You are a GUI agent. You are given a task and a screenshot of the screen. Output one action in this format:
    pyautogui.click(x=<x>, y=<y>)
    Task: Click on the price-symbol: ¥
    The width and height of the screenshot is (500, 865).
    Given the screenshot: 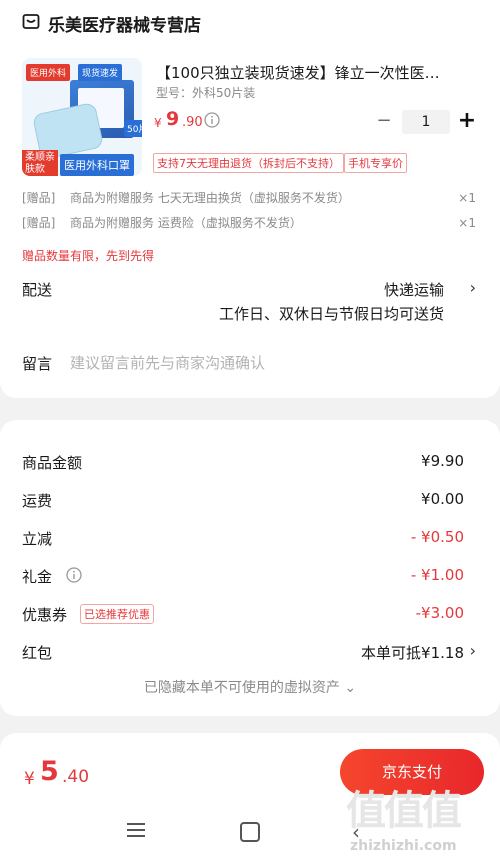 What is the action you would take?
    pyautogui.click(x=158, y=123)
    